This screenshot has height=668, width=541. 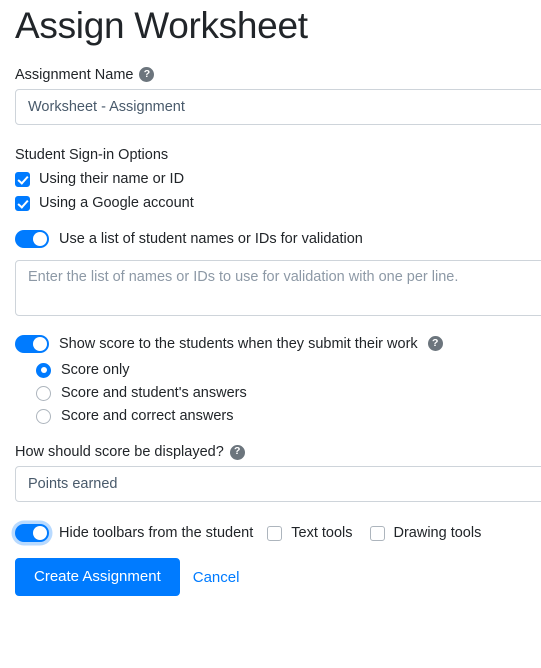 What do you see at coordinates (278, 203) in the screenshot?
I see `checkbox-row-google-account: Using a Google account` at bounding box center [278, 203].